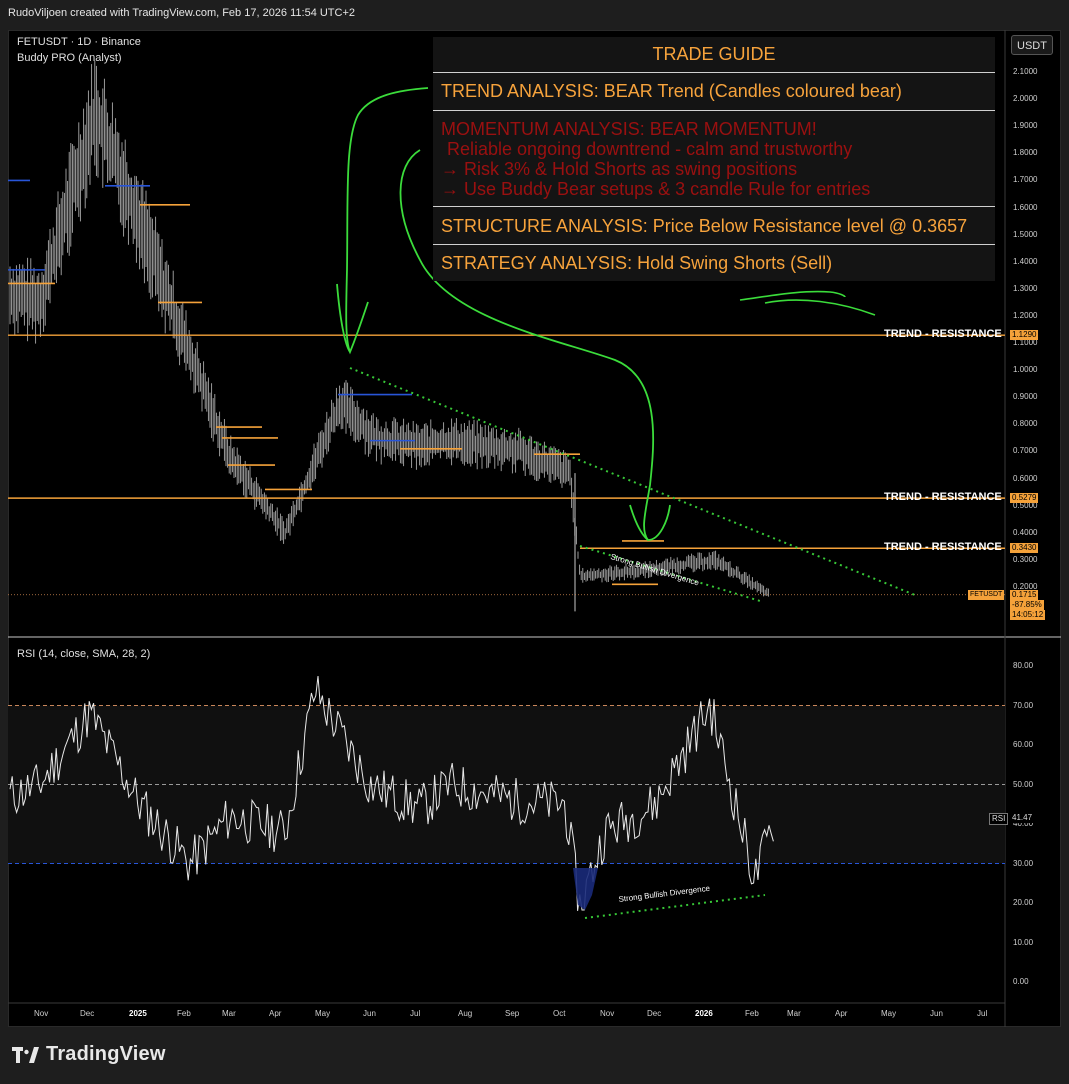 The width and height of the screenshot is (1069, 1084). Describe the element at coordinates (704, 1013) in the screenshot. I see `time-axis-tick: 2026` at that location.